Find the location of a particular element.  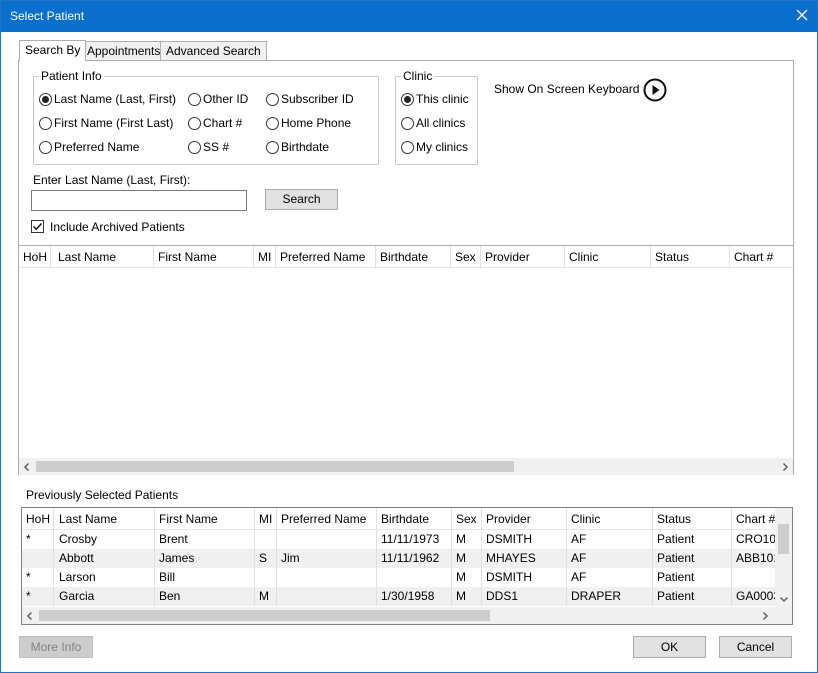

cell-birthdate: 1/30/1958 is located at coordinates (414, 596).